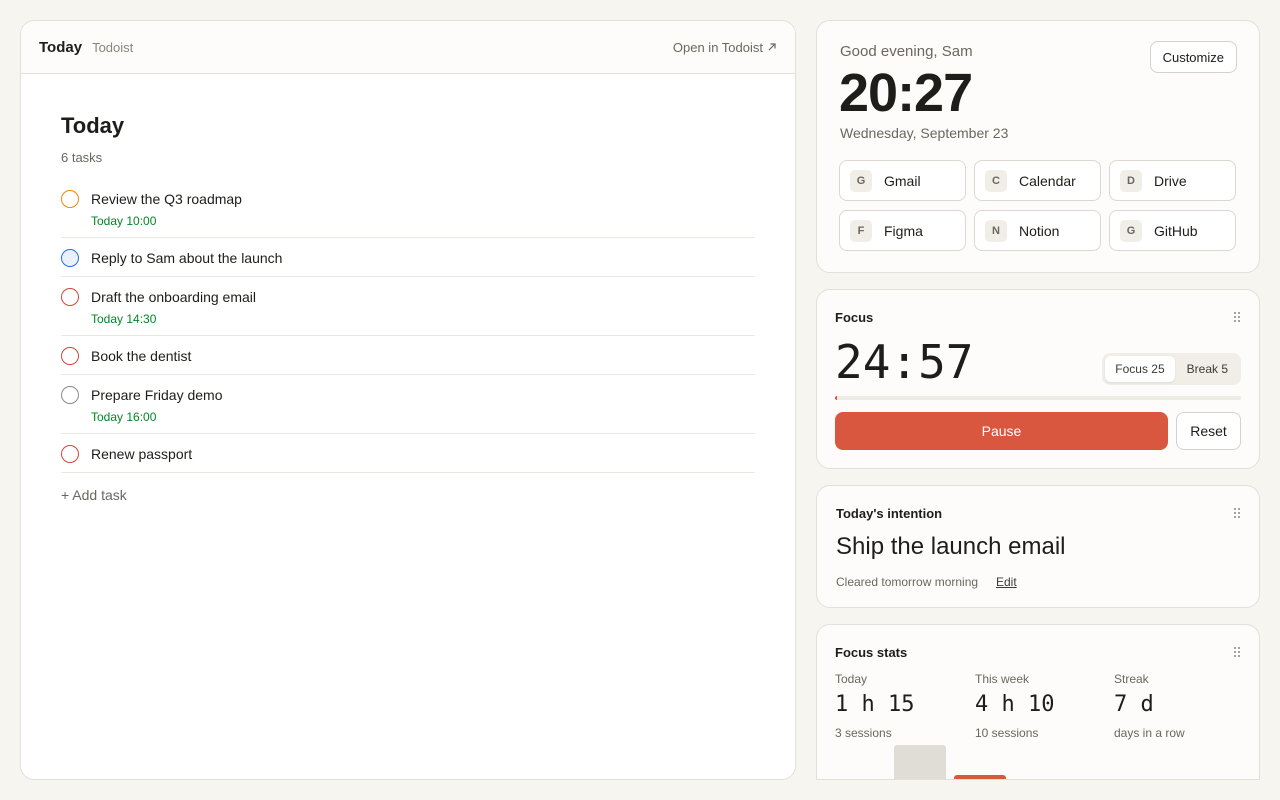  I want to click on task-due: Today 14:30, so click(124, 319).